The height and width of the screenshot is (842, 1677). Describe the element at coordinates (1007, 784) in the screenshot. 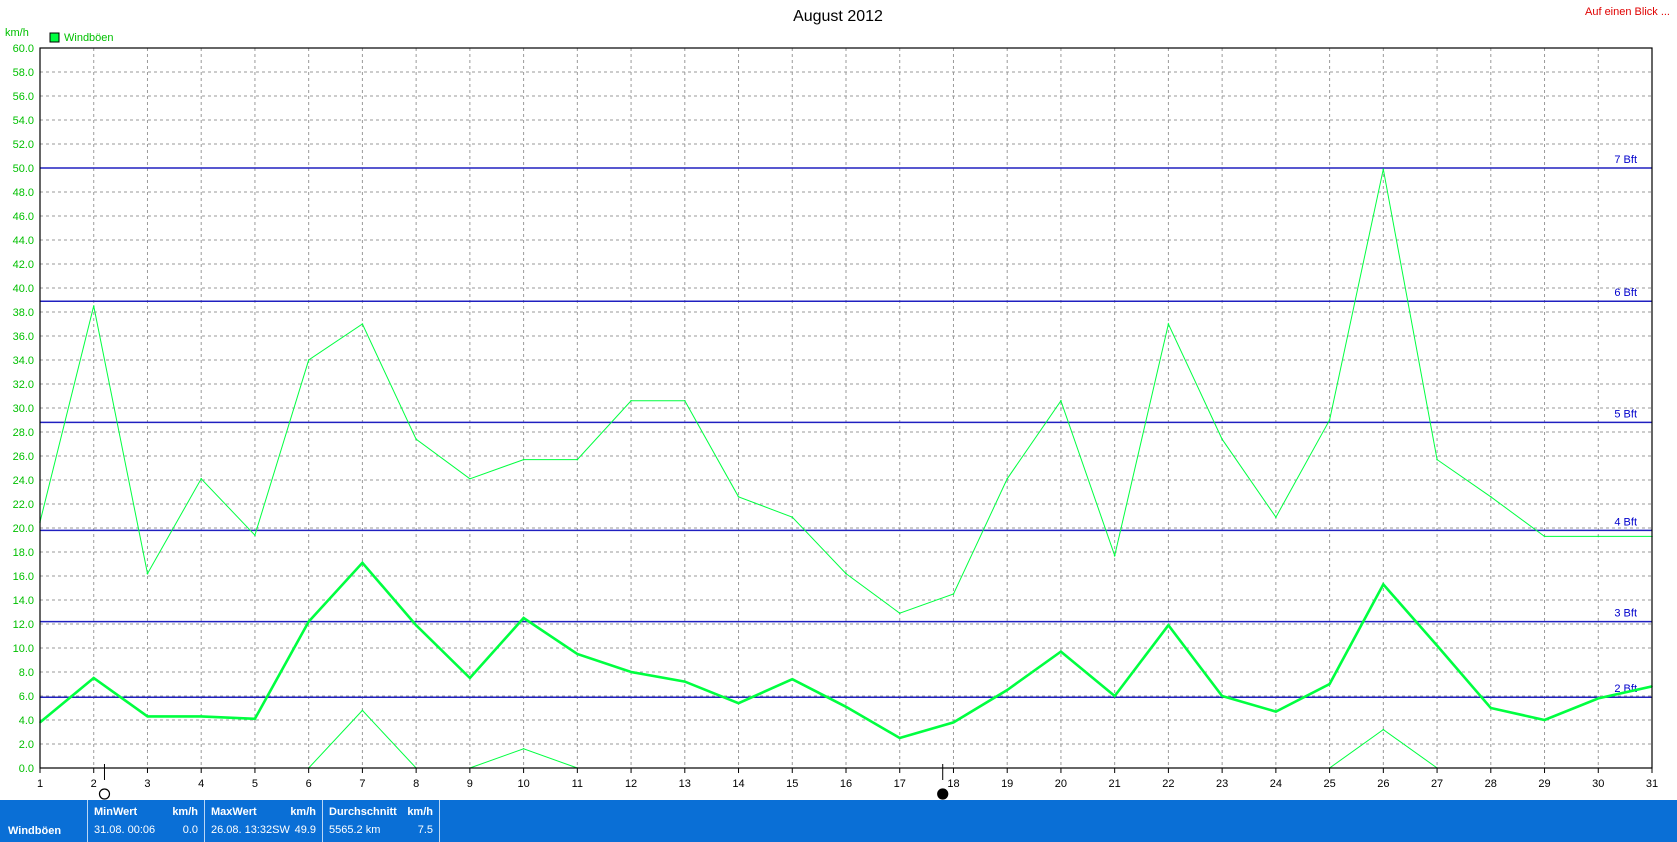

I see `x-tick-label: 19` at that location.